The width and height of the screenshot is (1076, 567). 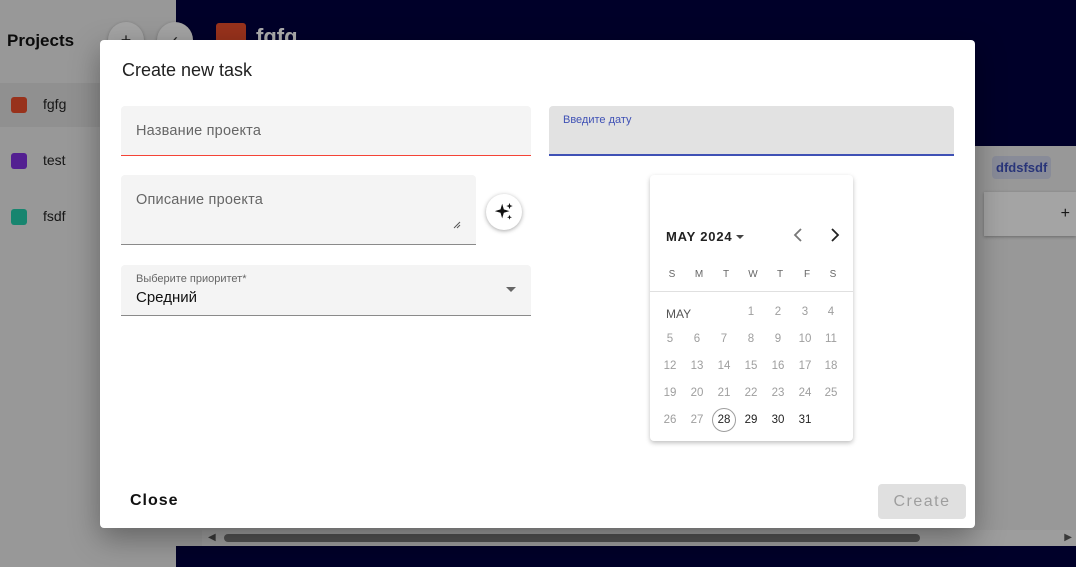 What do you see at coordinates (326, 290) in the screenshot?
I see `priority-select: Выберите приоритет* Средний` at bounding box center [326, 290].